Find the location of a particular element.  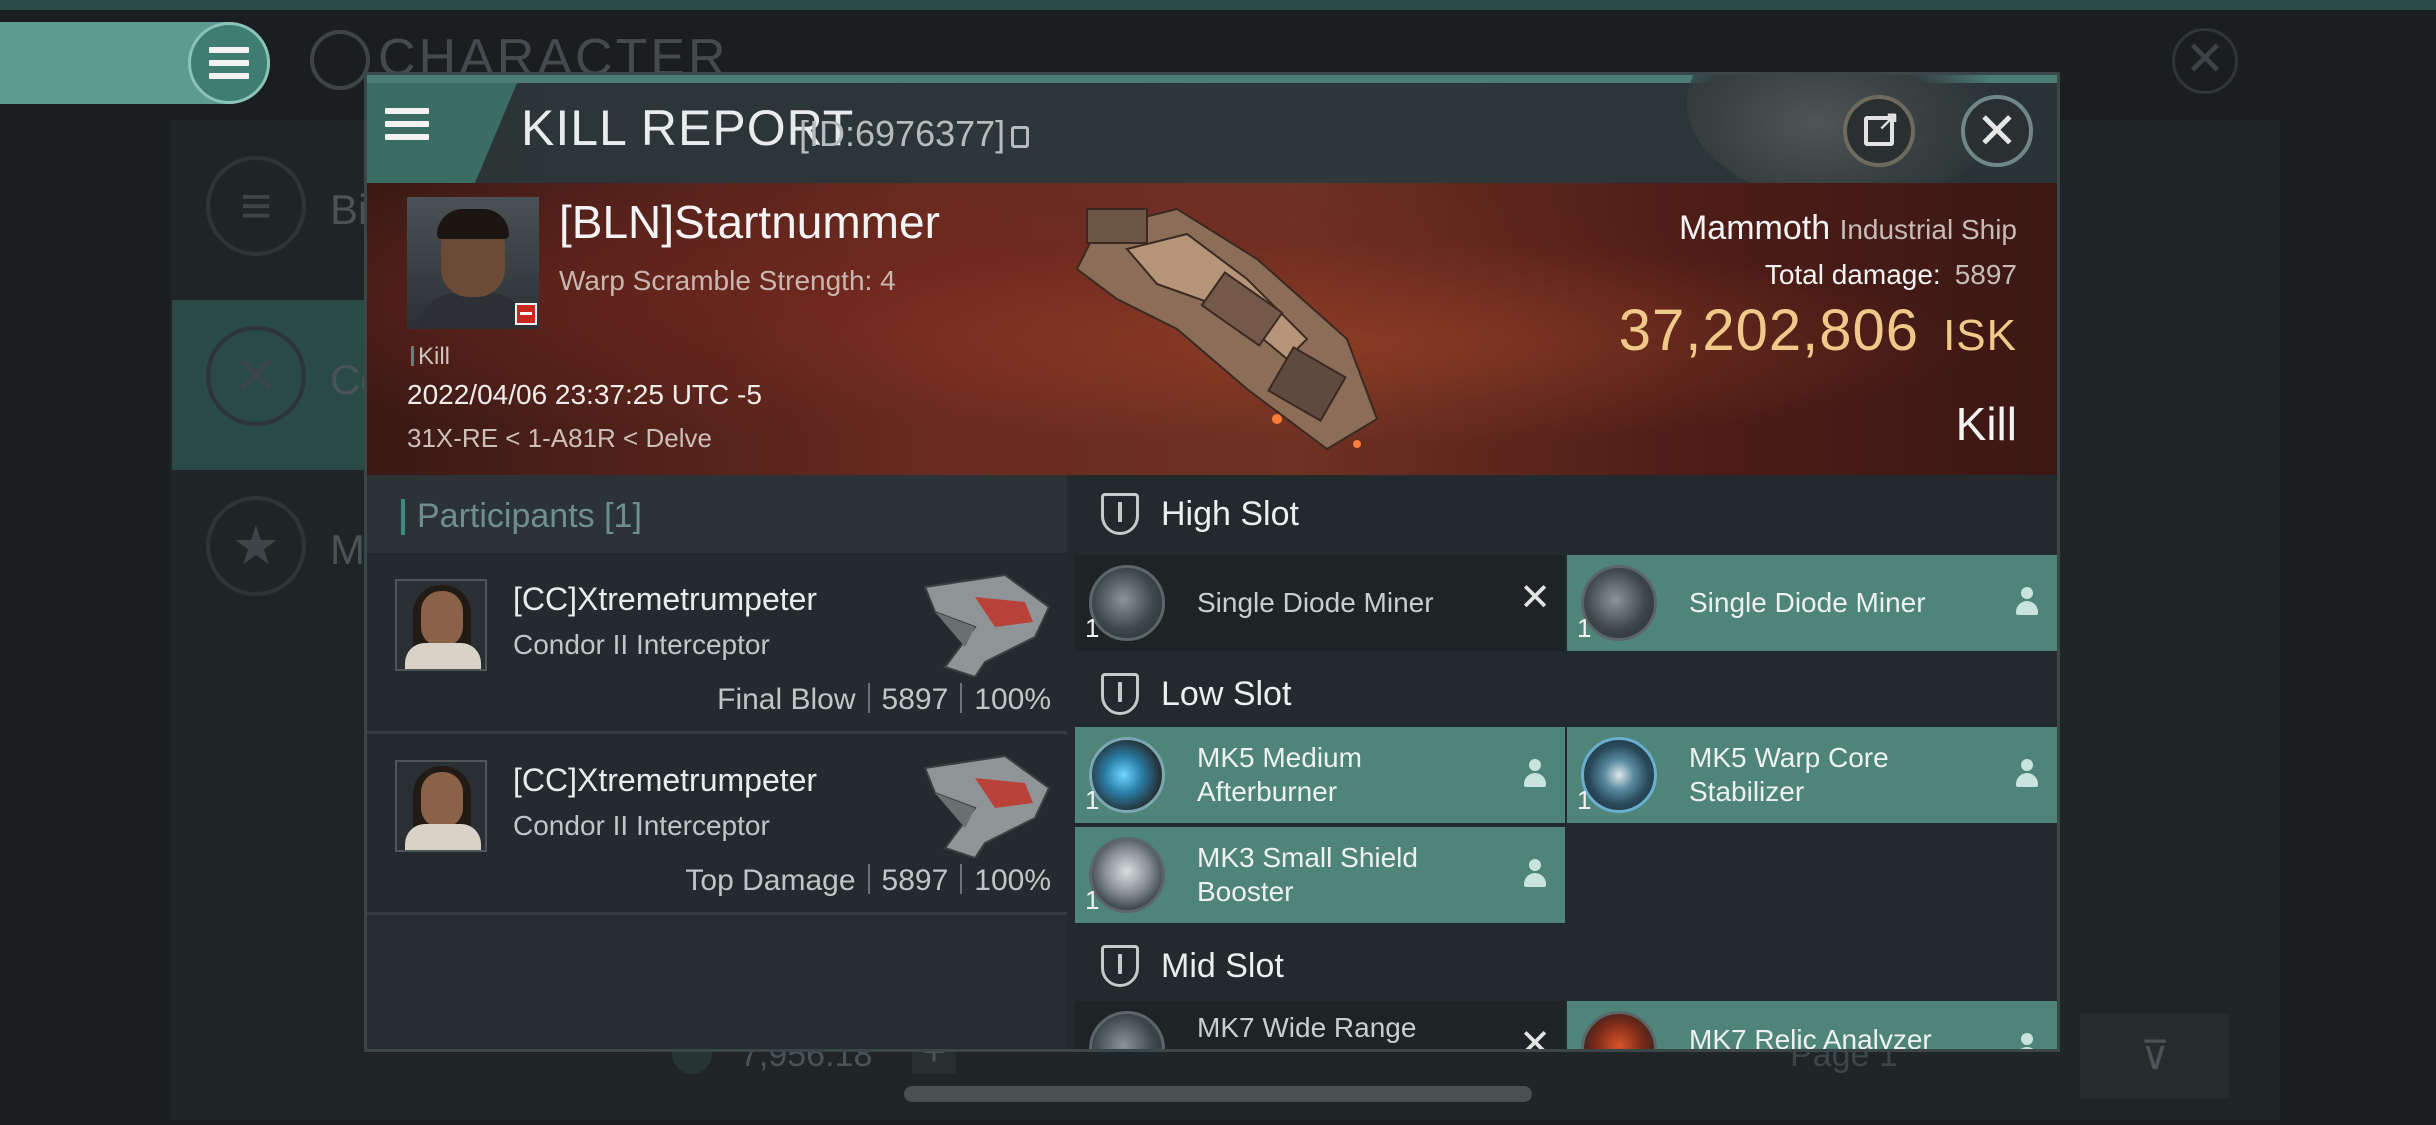

afterburner-icon is located at coordinates (1127, 775).